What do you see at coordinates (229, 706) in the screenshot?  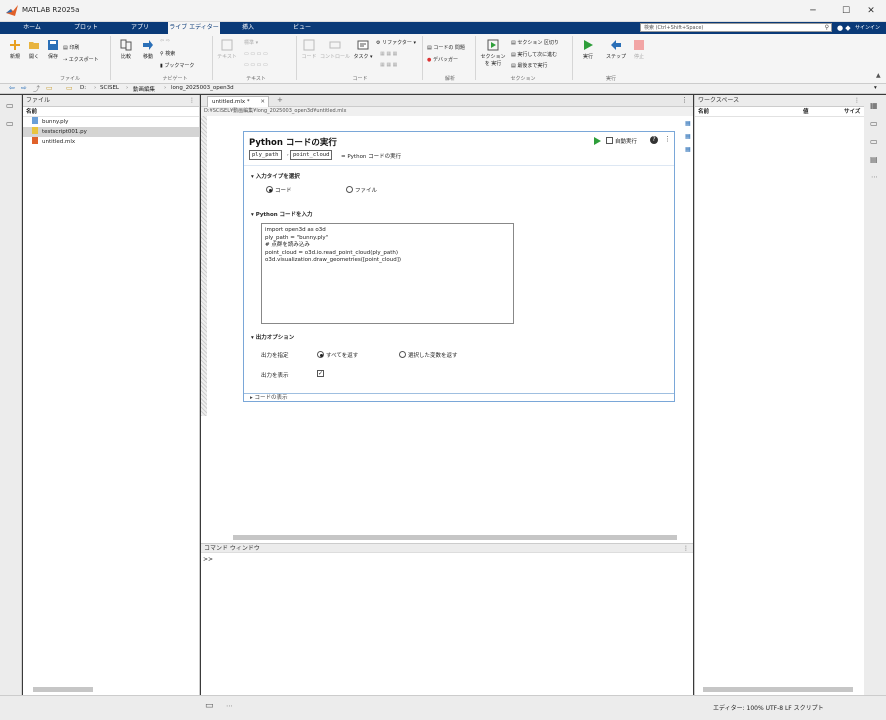 I see `status-more-icon: ⋯` at bounding box center [229, 706].